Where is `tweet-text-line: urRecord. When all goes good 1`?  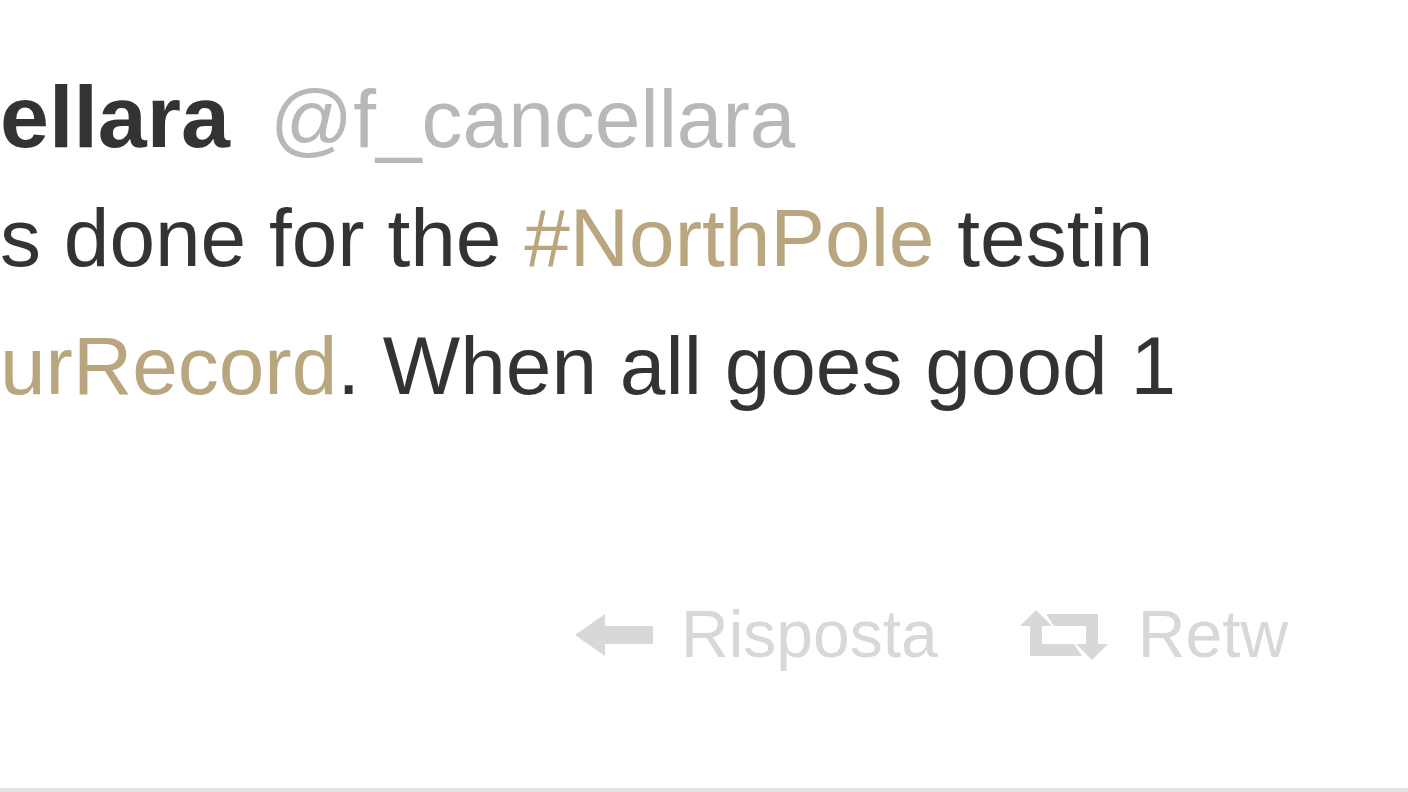
tweet-text-line: urRecord. When all goes good 1 is located at coordinates (588, 366).